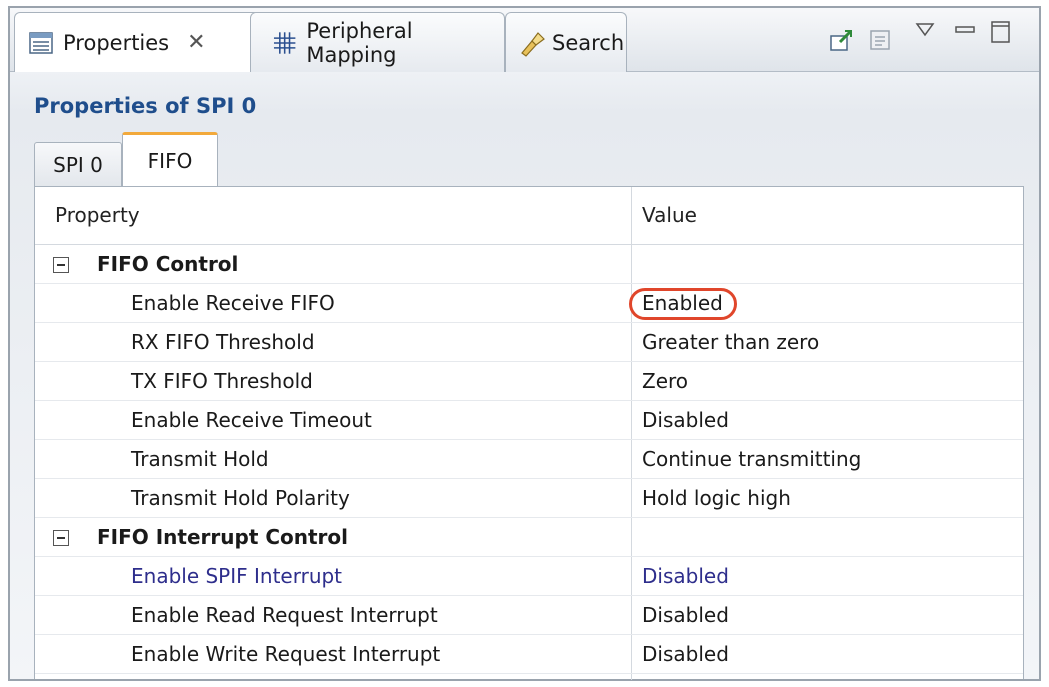 The width and height of the screenshot is (1049, 687). Describe the element at coordinates (730, 342) in the screenshot. I see `property-value: Greater than zero` at that location.